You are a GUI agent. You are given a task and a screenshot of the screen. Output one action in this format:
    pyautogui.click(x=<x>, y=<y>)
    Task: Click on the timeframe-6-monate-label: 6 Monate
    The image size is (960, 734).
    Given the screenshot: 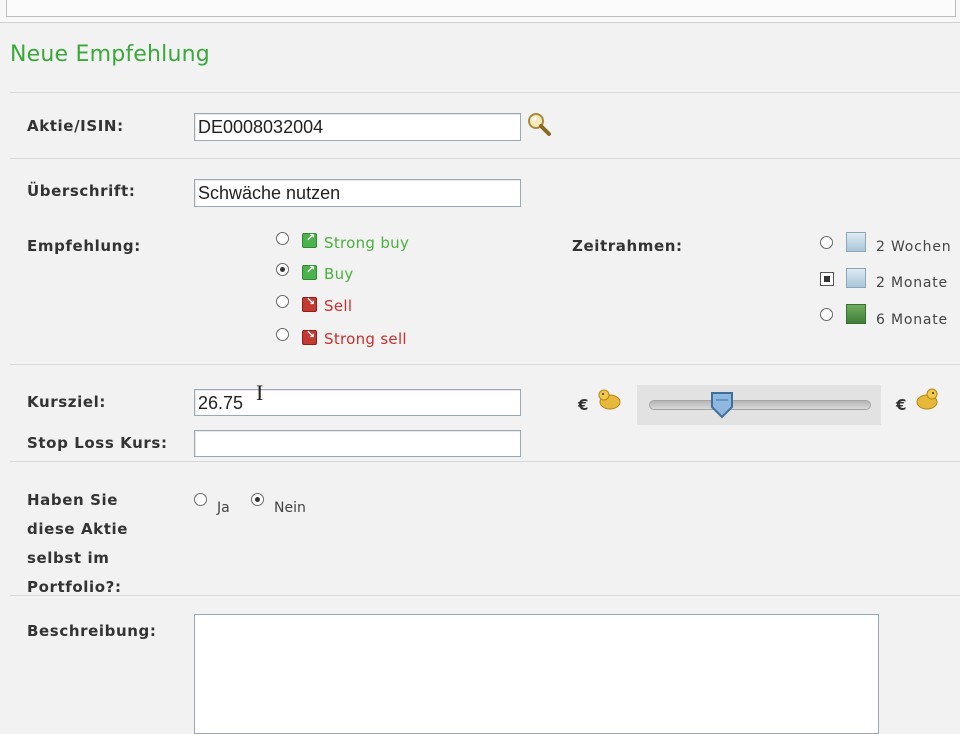 What is the action you would take?
    pyautogui.click(x=912, y=320)
    